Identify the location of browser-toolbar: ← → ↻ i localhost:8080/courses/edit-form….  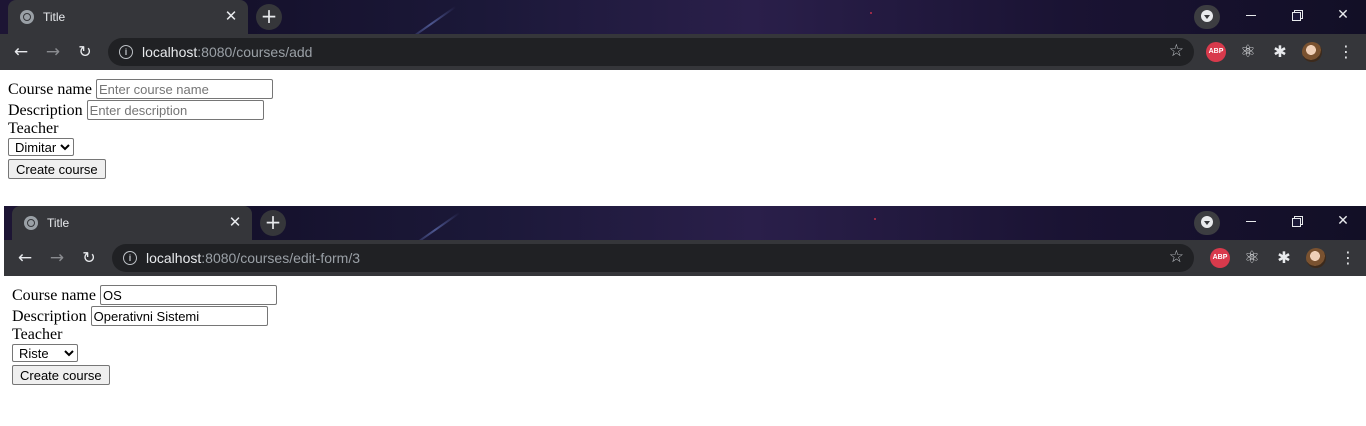
(685, 258).